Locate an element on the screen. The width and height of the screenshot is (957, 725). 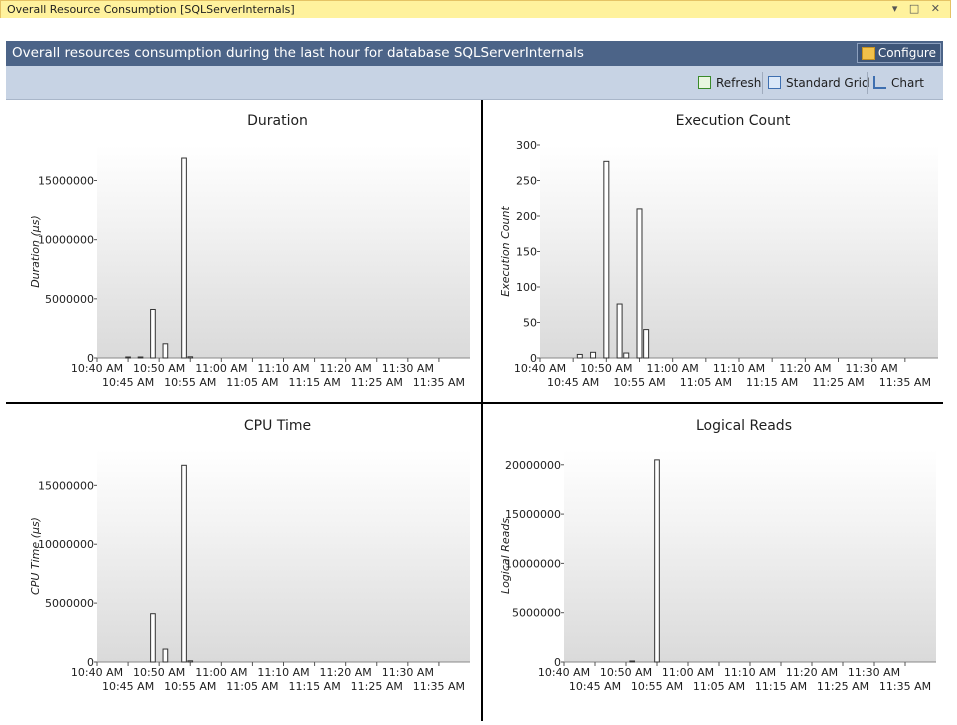
chart-label: Chart is located at coordinates (907, 83).